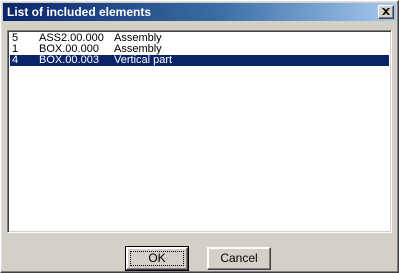 The height and width of the screenshot is (273, 399). I want to click on ok-button: OK, so click(157, 258).